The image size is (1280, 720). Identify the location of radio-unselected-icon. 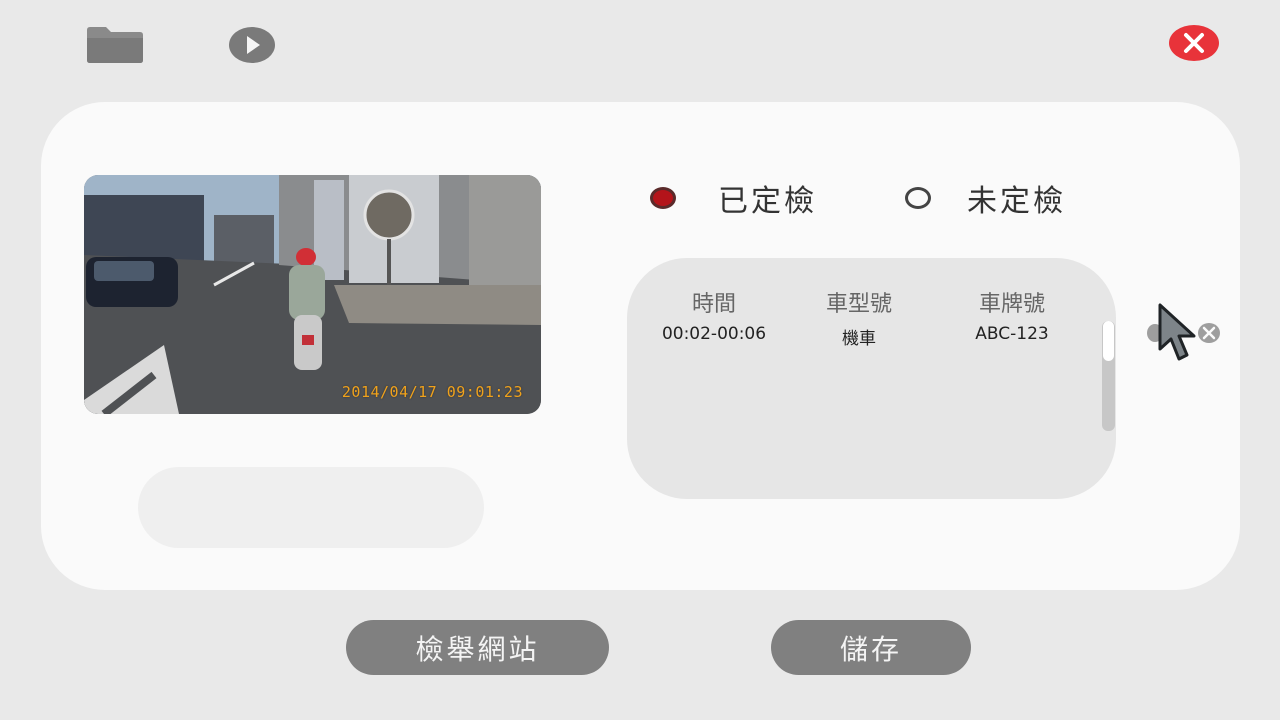
(918, 198).